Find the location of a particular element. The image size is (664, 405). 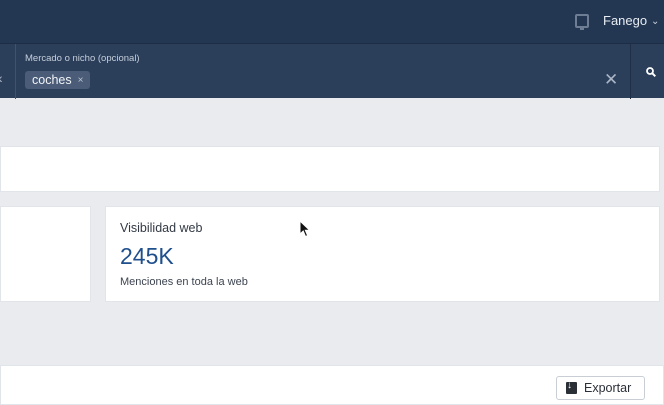

top-navbar: Fanego ⌄ is located at coordinates (332, 21).